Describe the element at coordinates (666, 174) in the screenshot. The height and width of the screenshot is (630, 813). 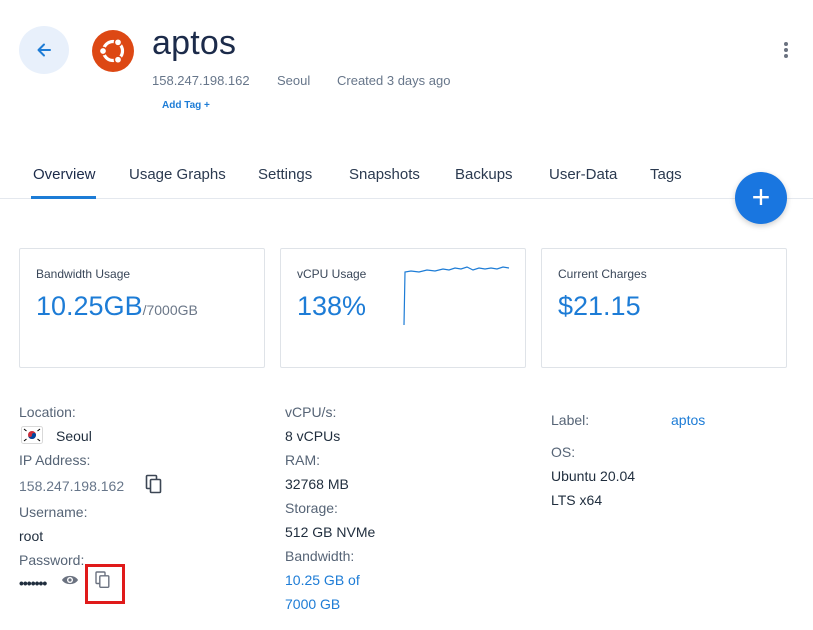
I see `tab-tags: Tags` at that location.